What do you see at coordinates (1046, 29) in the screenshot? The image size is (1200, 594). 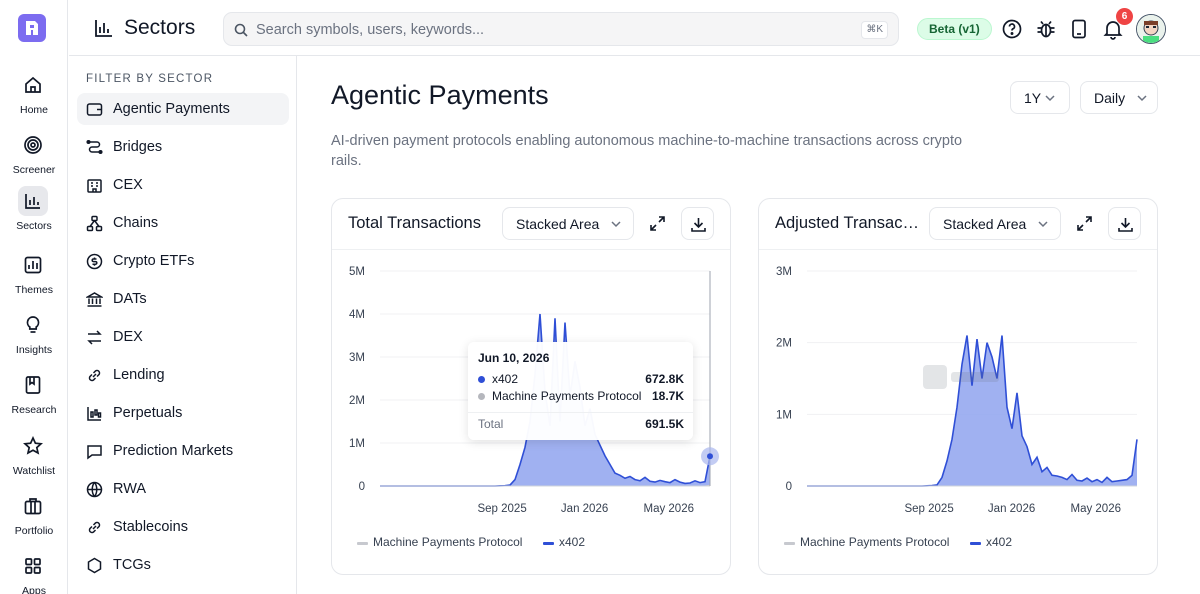 I see `bug-icon` at bounding box center [1046, 29].